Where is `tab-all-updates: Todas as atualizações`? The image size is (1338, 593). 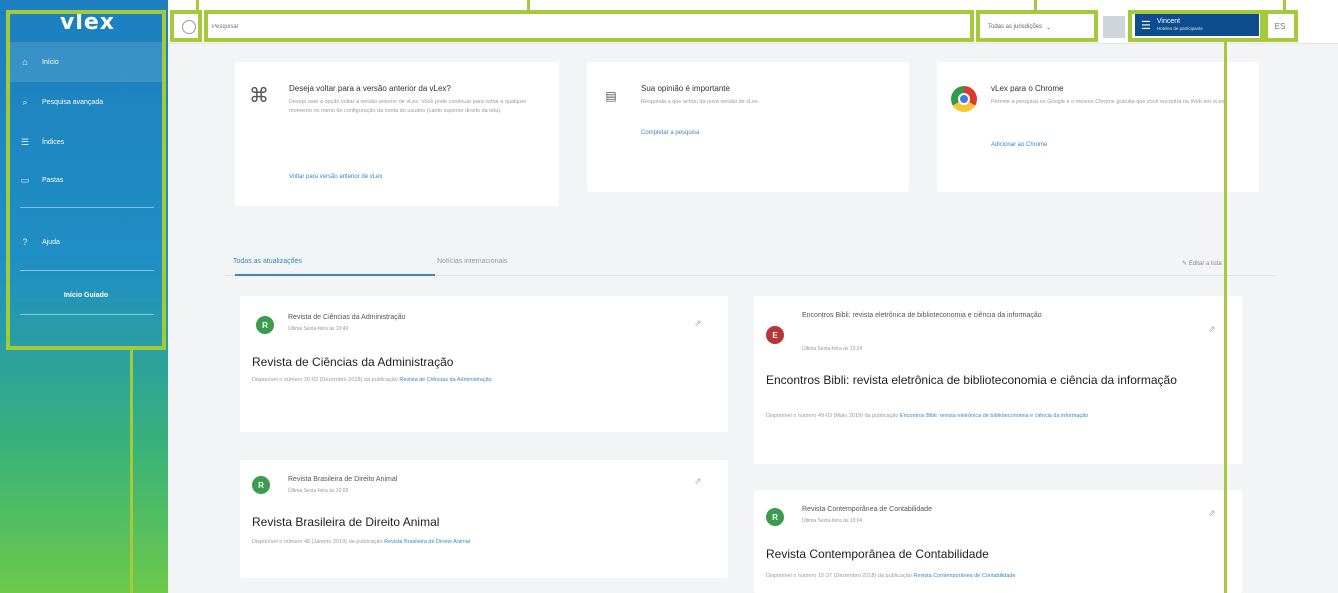 tab-all-updates: Todas as atualizações is located at coordinates (267, 261).